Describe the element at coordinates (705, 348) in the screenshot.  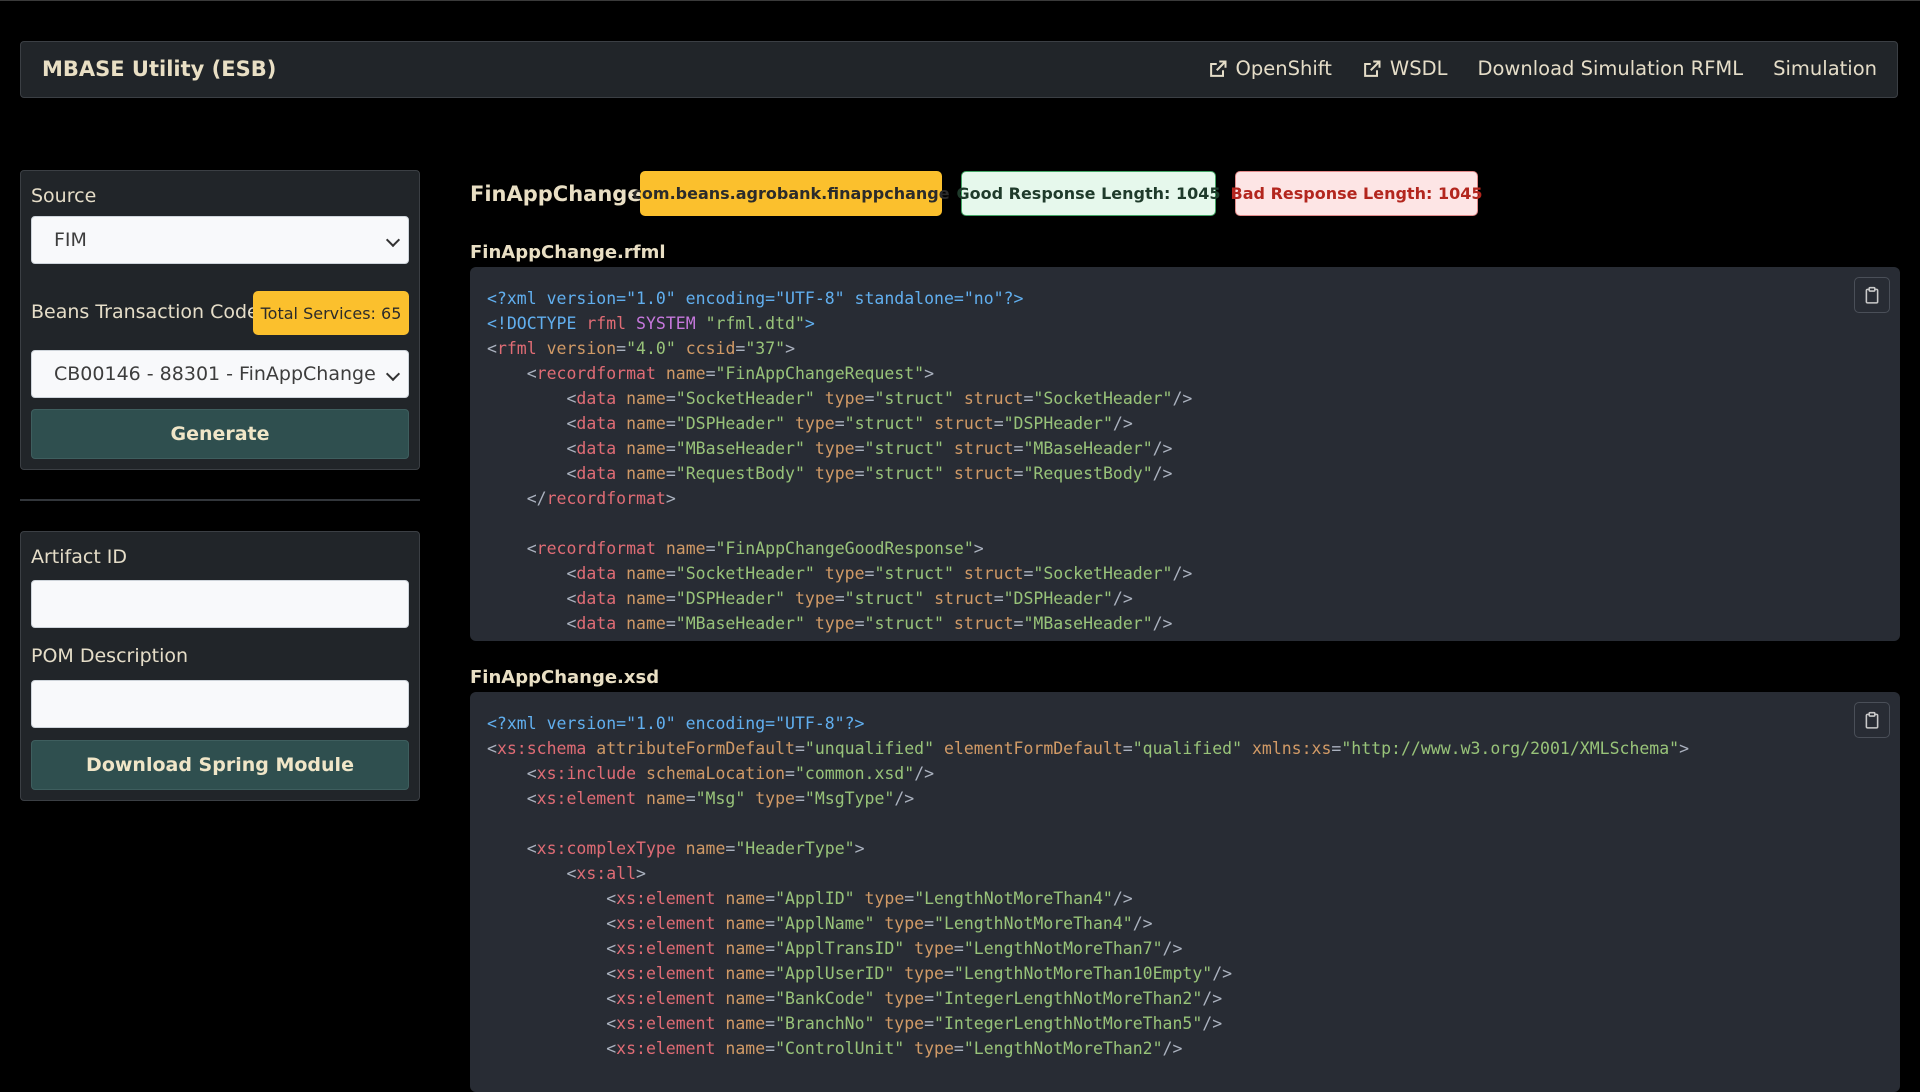
I see `code-token: ccsid` at that location.